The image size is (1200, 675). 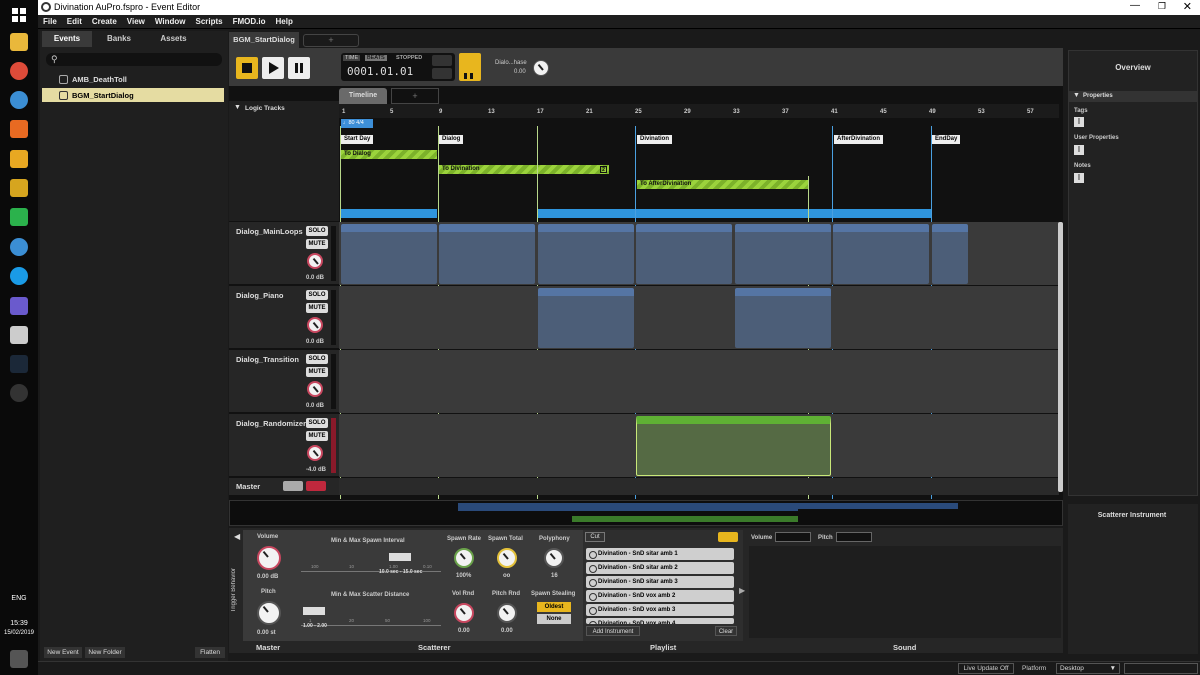 What do you see at coordinates (357, 123) in the screenshot?
I see `tempo-marker: ♩80 4/4` at bounding box center [357, 123].